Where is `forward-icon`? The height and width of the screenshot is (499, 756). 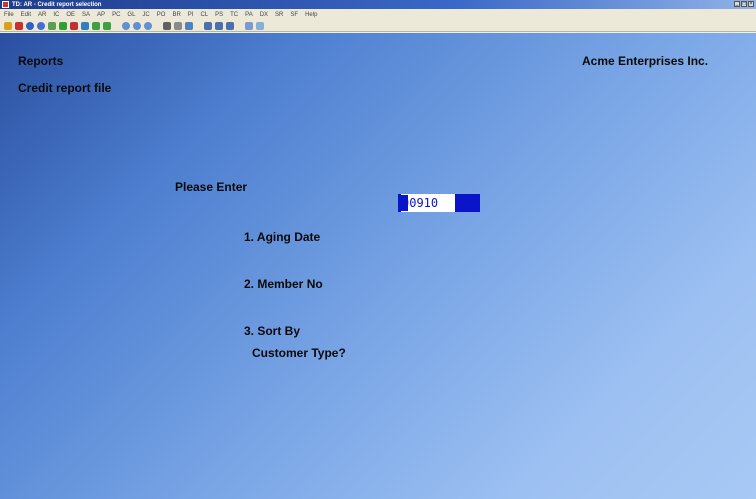 forward-icon is located at coordinates (219, 25).